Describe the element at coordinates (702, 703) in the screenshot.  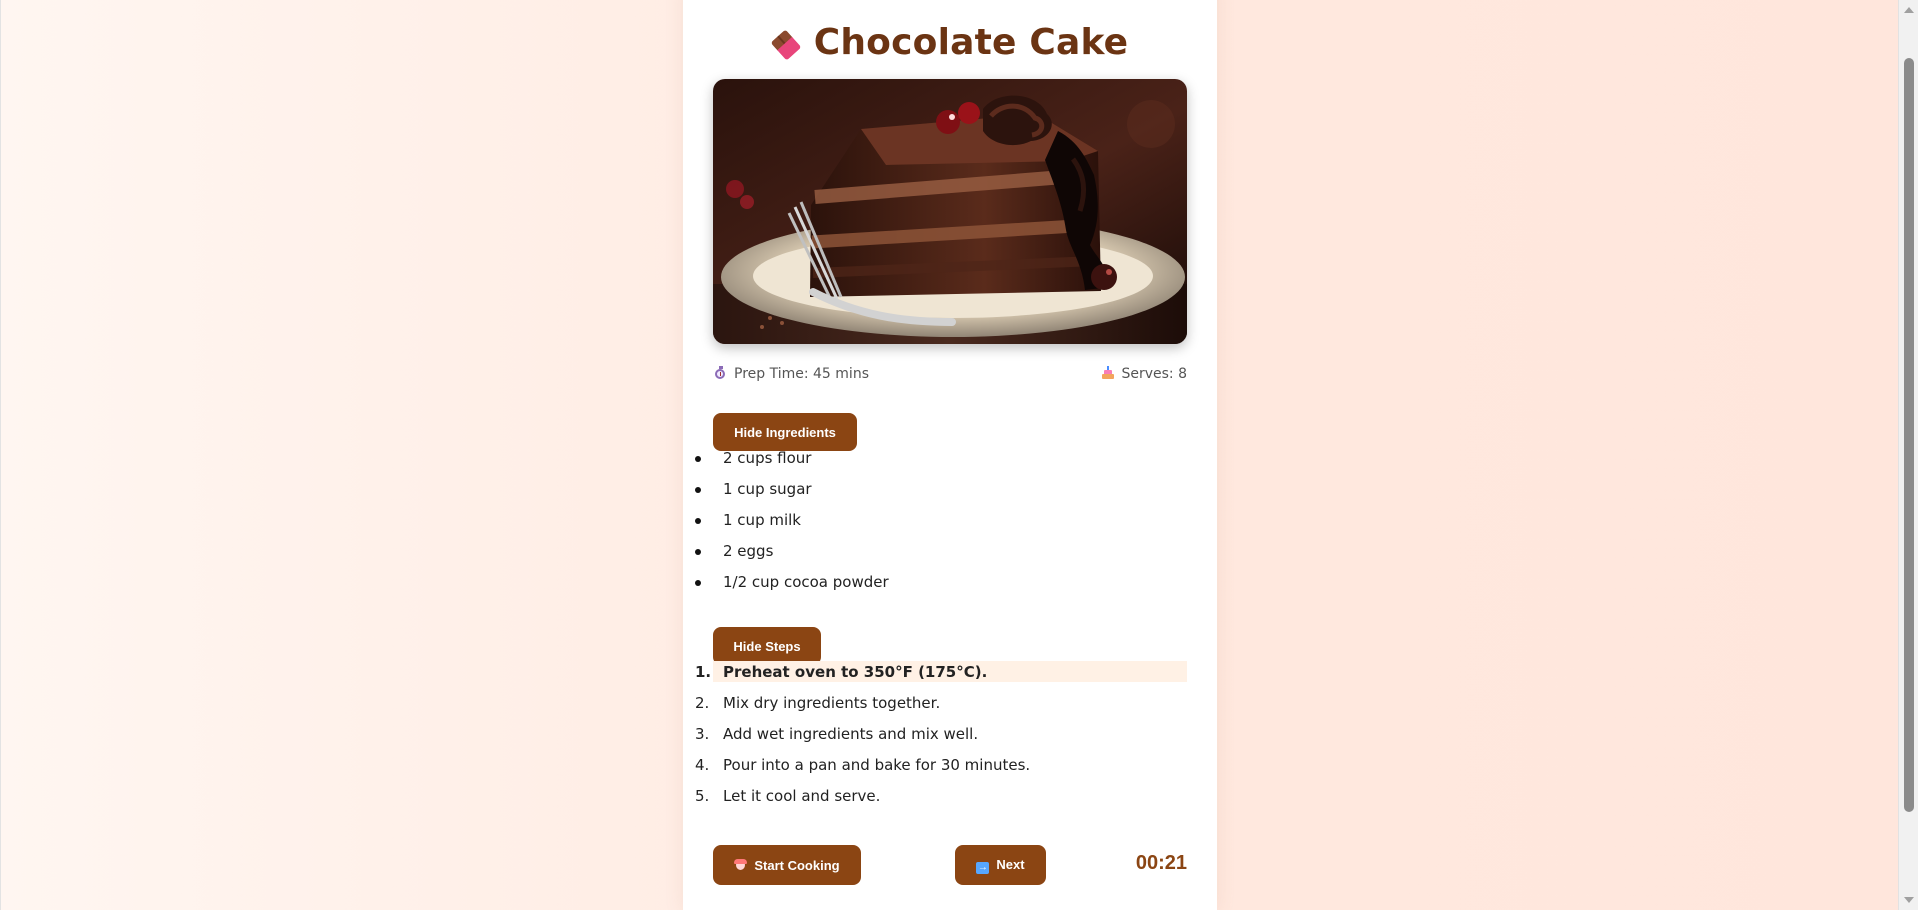
I see `step-number: 2.` at that location.